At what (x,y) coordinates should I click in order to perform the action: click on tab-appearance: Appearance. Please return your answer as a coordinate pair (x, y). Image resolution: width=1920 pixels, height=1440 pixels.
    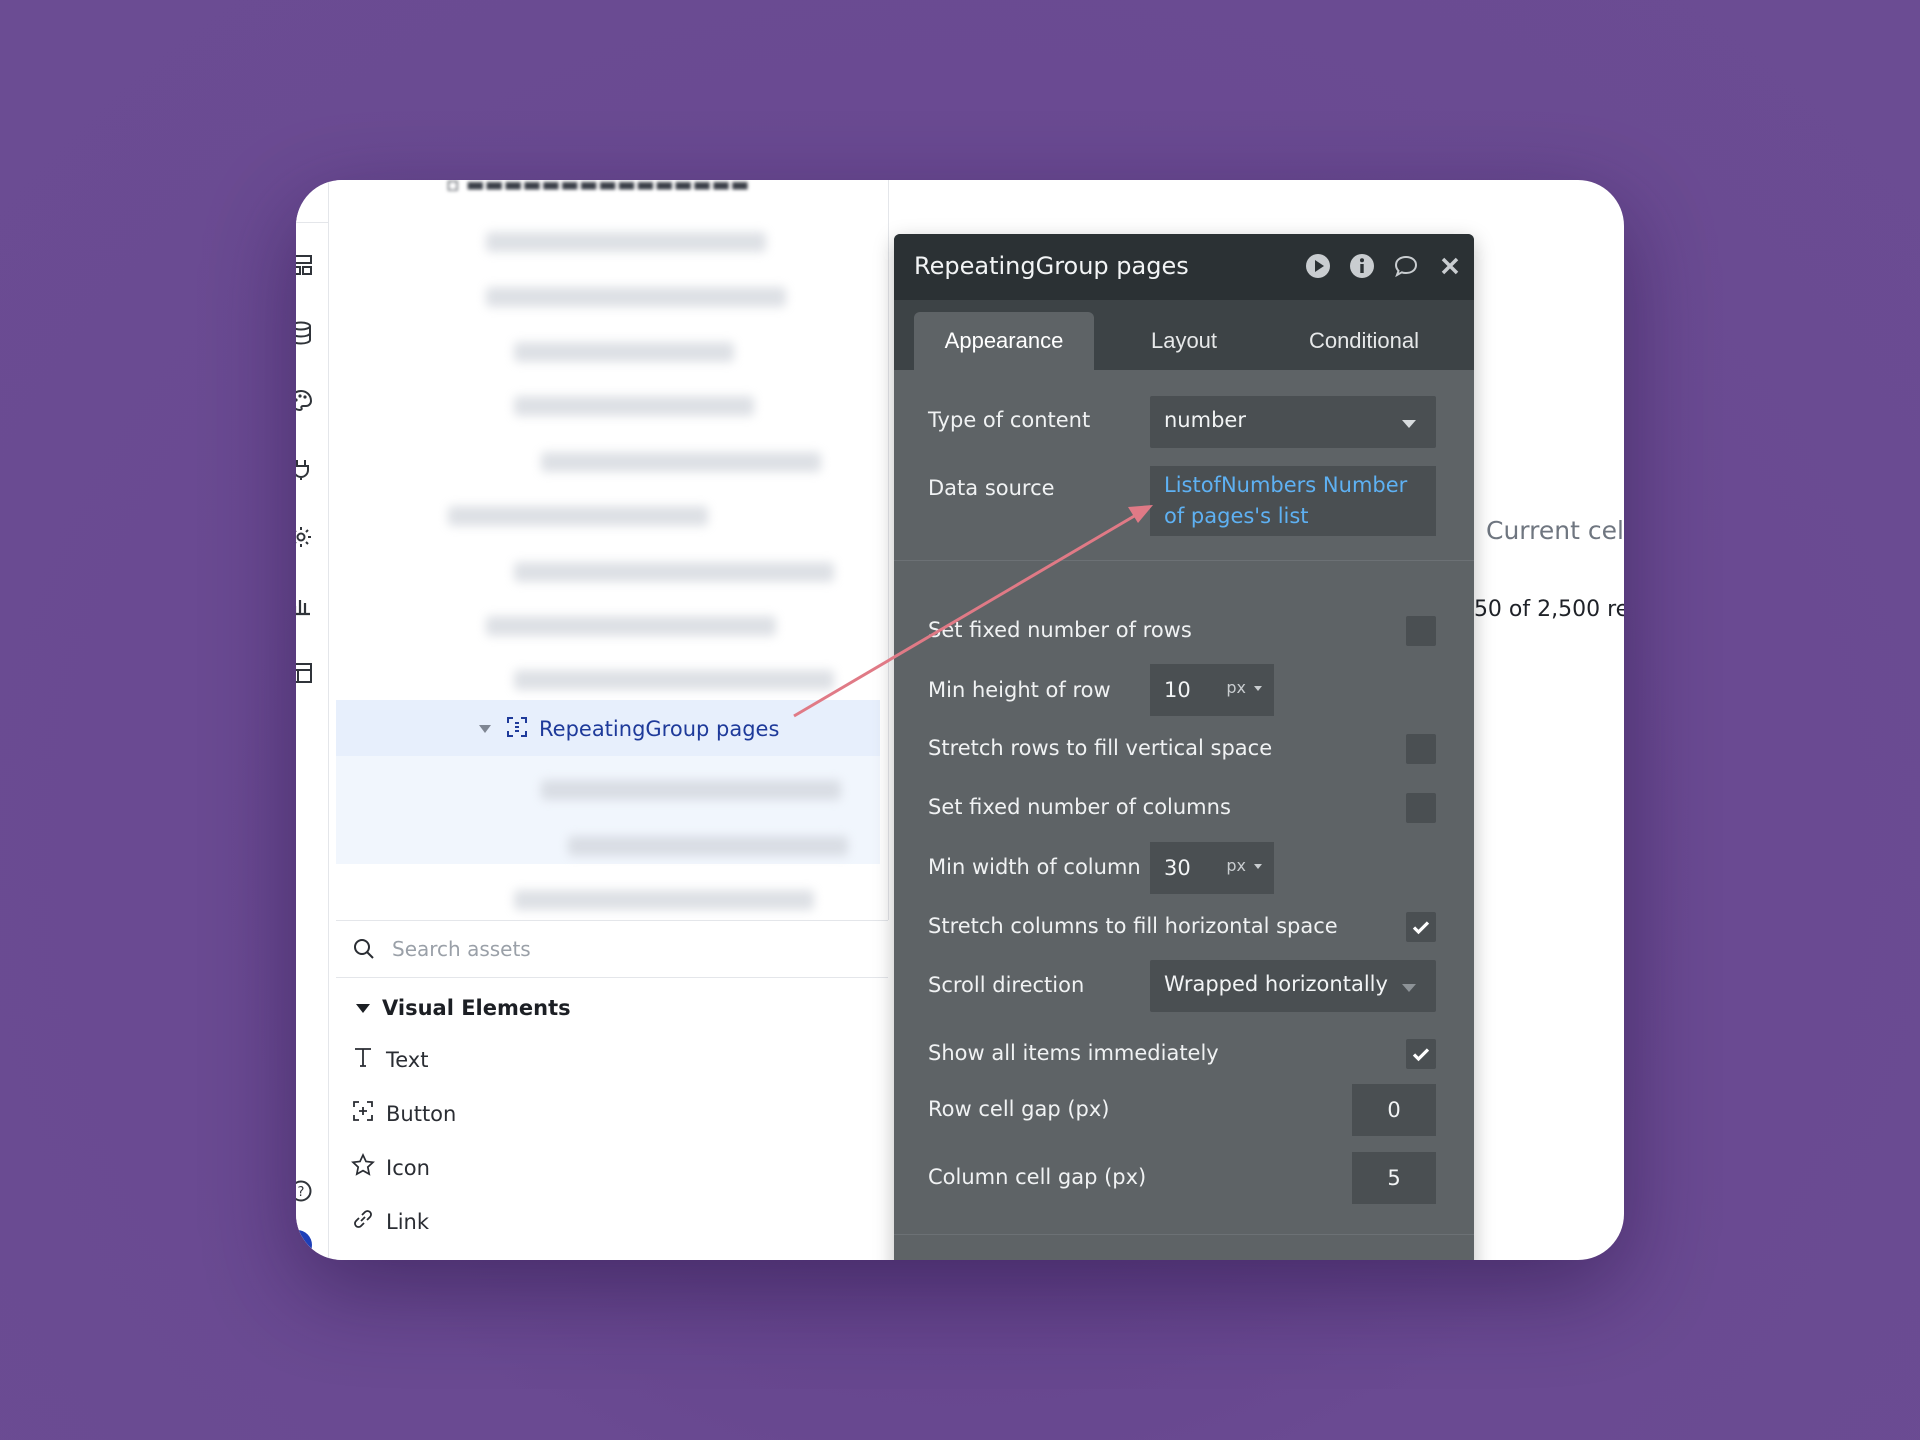
    Looking at the image, I should click on (1004, 341).